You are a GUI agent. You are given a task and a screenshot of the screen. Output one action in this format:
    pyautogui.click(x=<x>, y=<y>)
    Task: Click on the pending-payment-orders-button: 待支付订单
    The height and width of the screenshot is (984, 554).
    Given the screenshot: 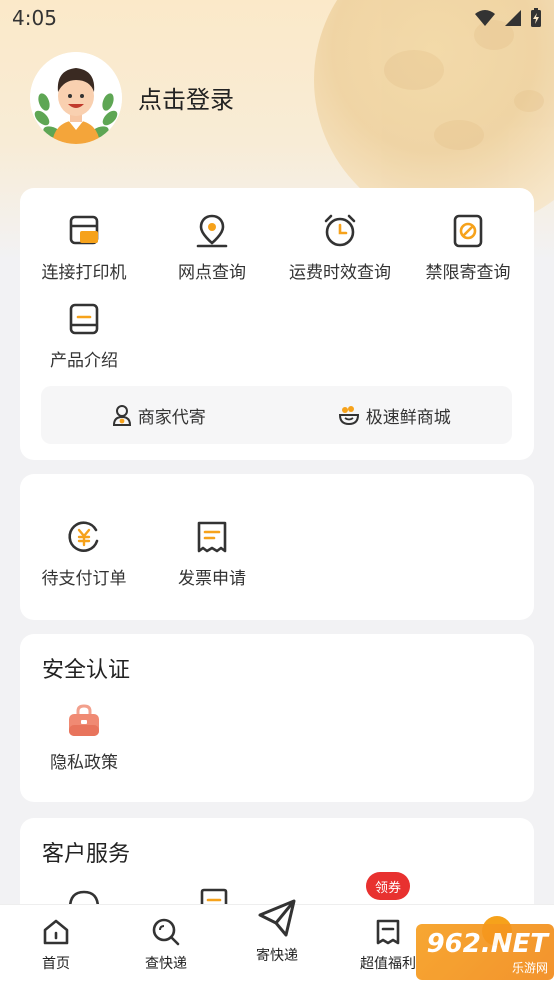 What is the action you would take?
    pyautogui.click(x=84, y=553)
    